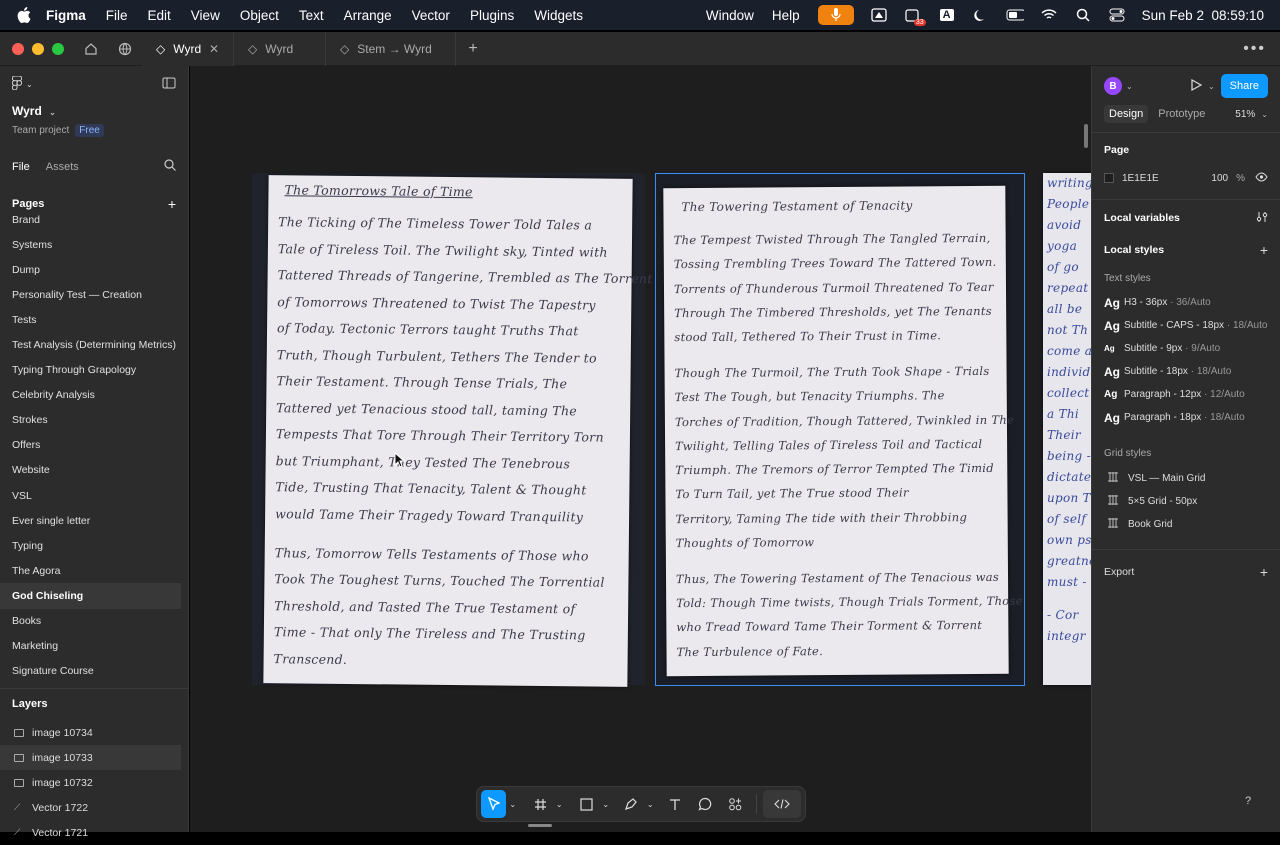 The width and height of the screenshot is (1280, 845). I want to click on more-options-icon: •••, so click(1254, 49).